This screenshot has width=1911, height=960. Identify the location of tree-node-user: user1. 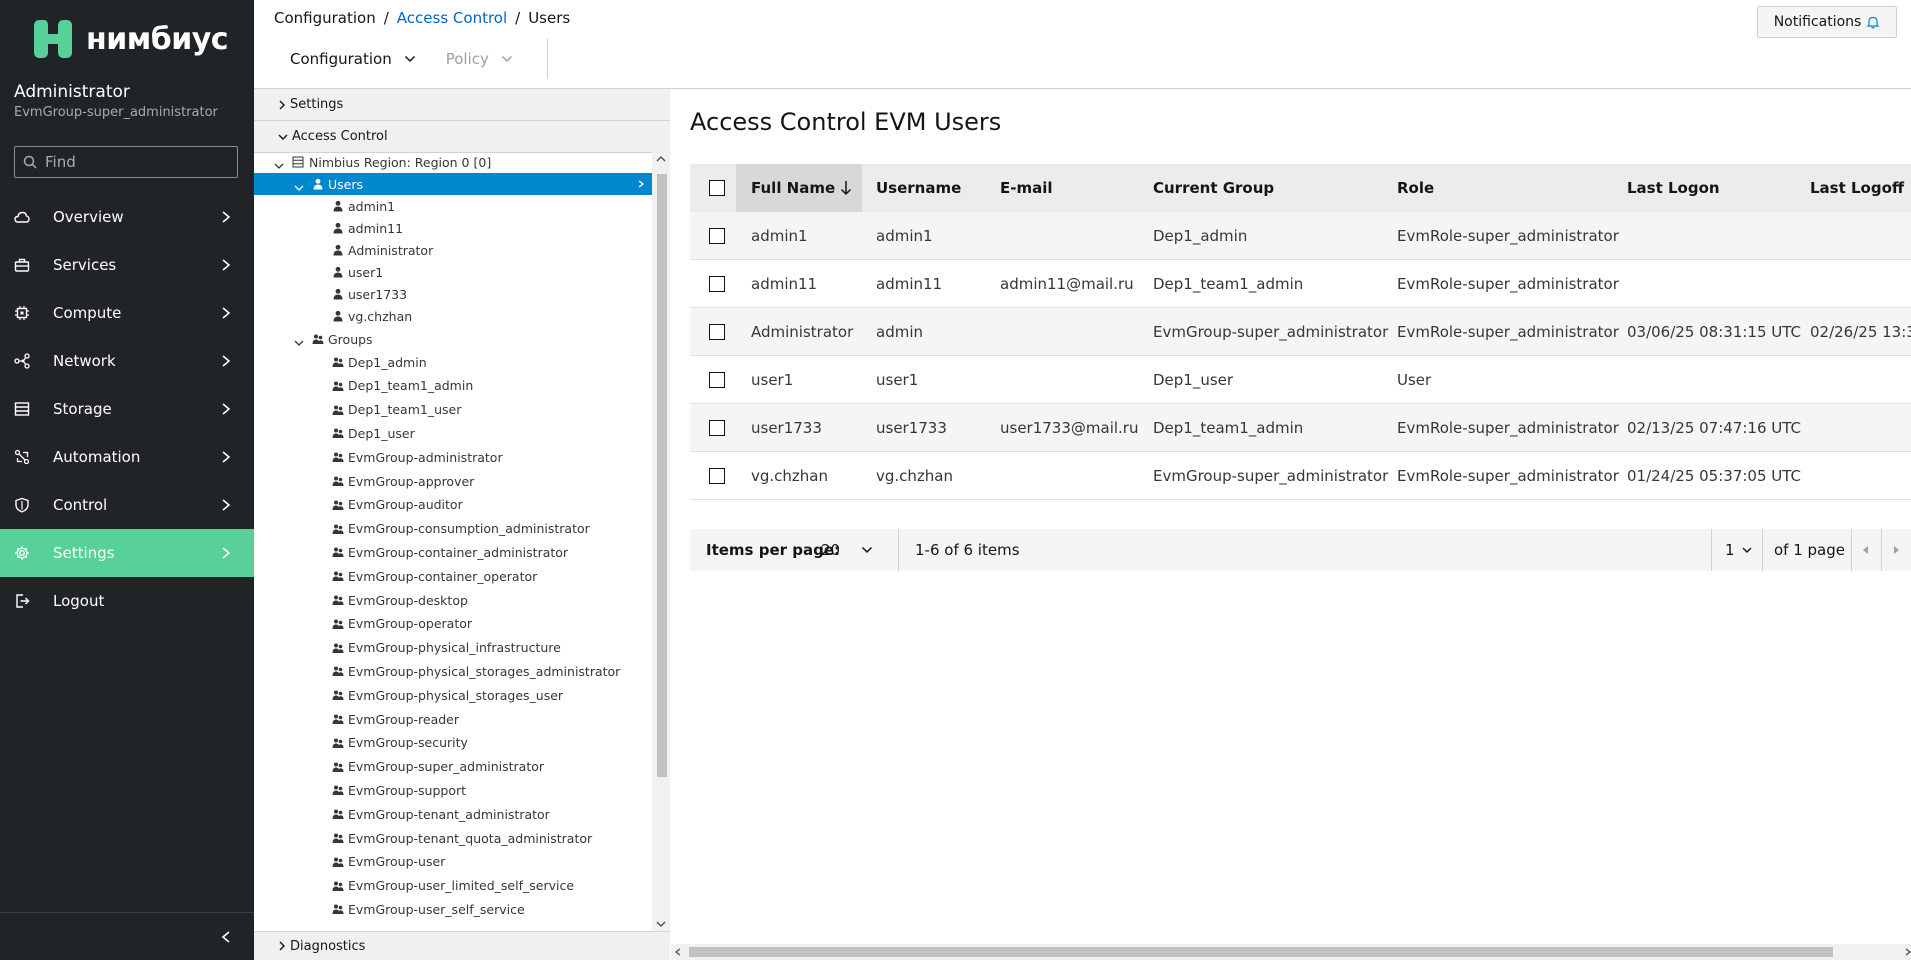
(453, 272).